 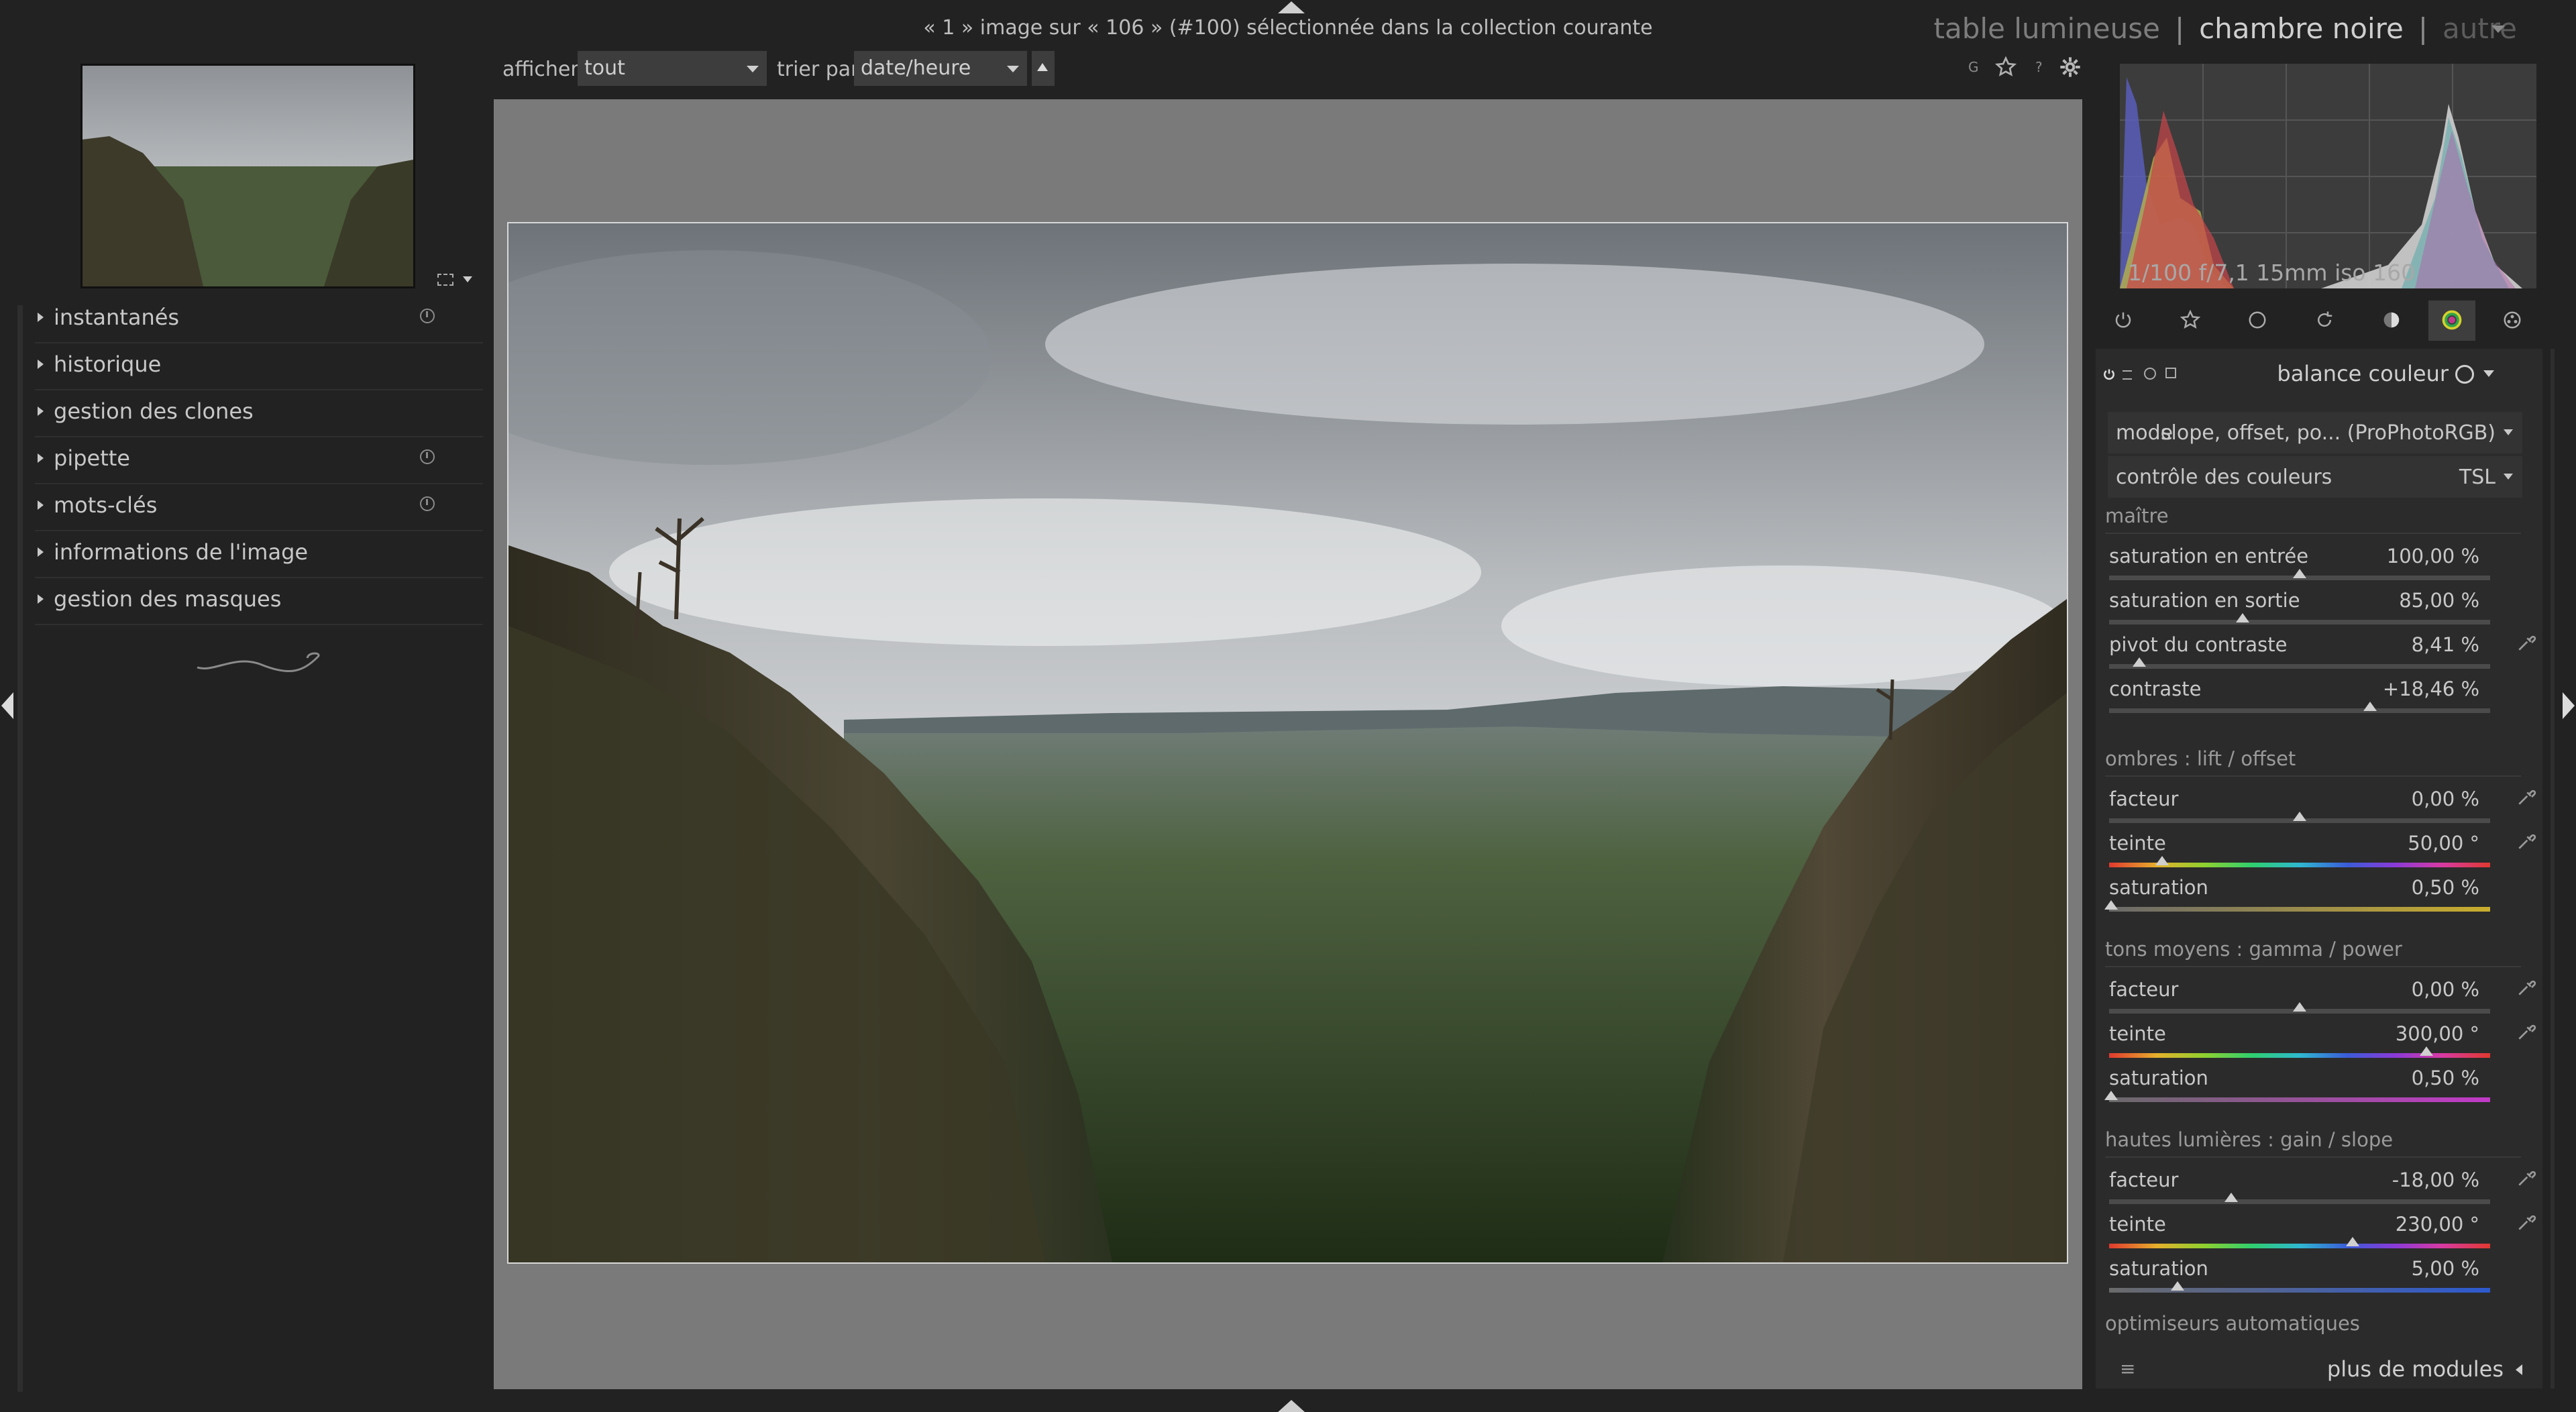 What do you see at coordinates (259, 554) in the screenshot?
I see `module-image-information: informations de l'image` at bounding box center [259, 554].